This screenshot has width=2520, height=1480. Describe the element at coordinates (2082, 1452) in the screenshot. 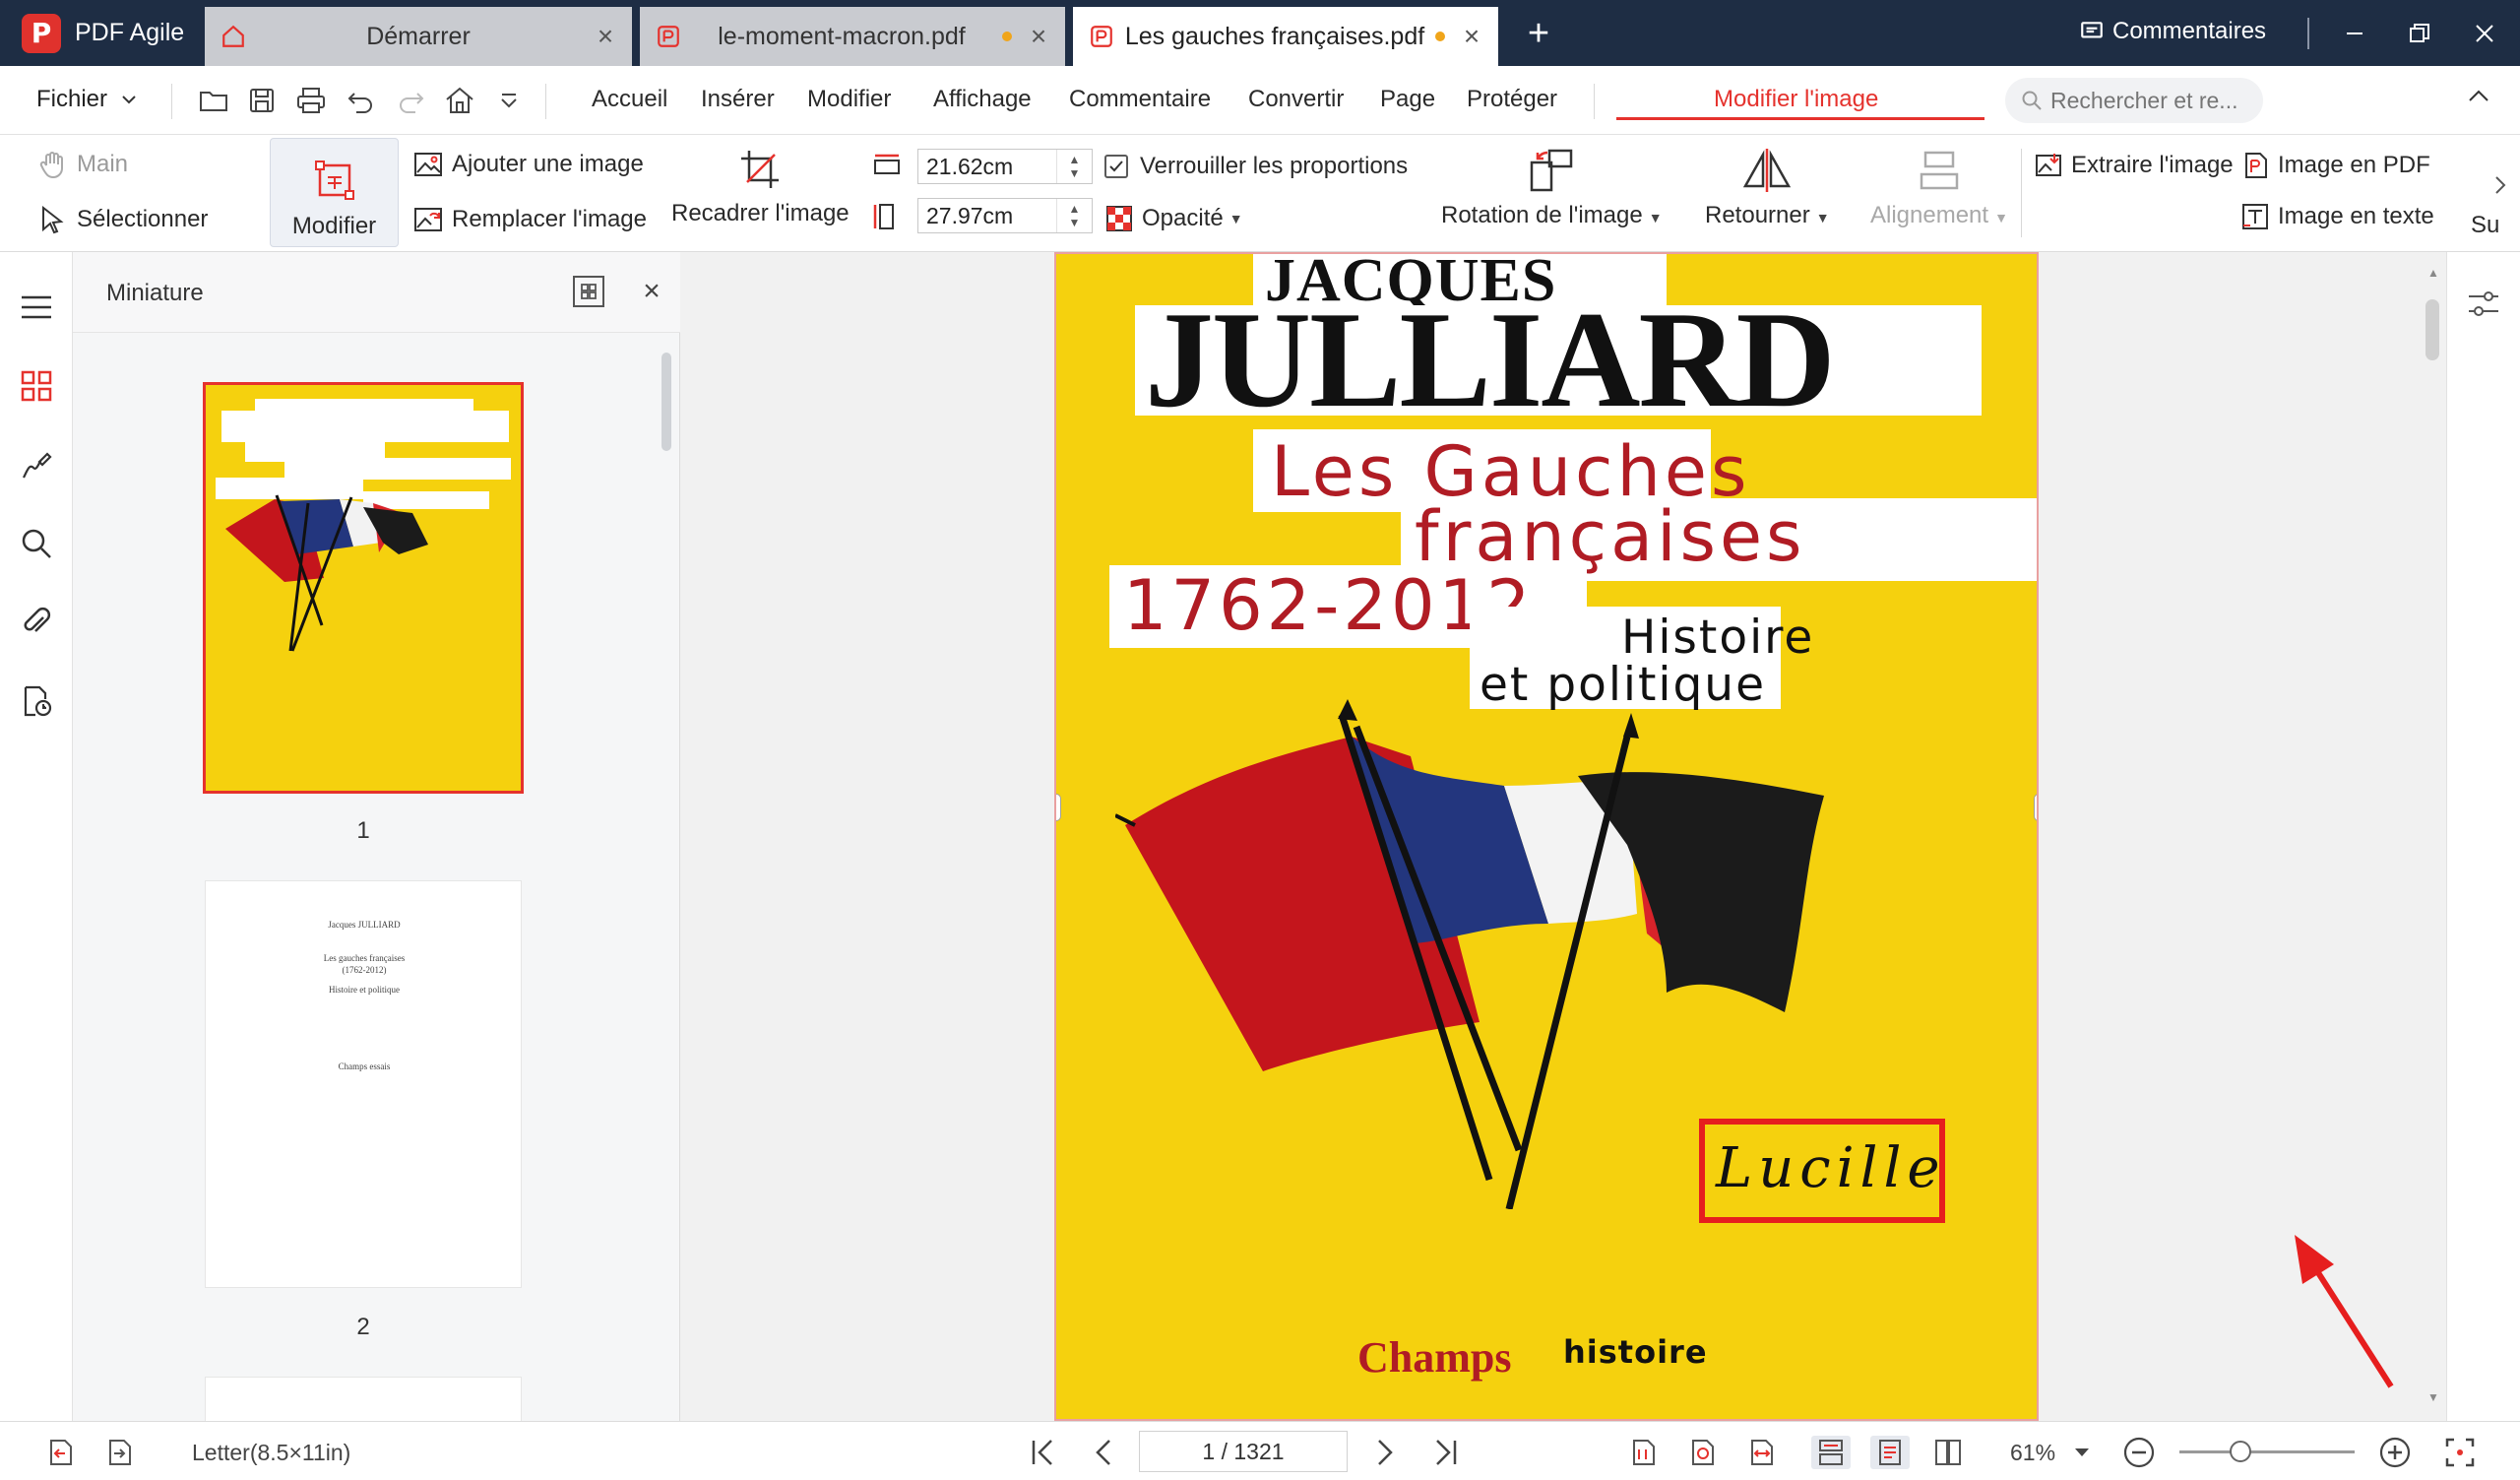

I see `zoom-dropdown` at that location.